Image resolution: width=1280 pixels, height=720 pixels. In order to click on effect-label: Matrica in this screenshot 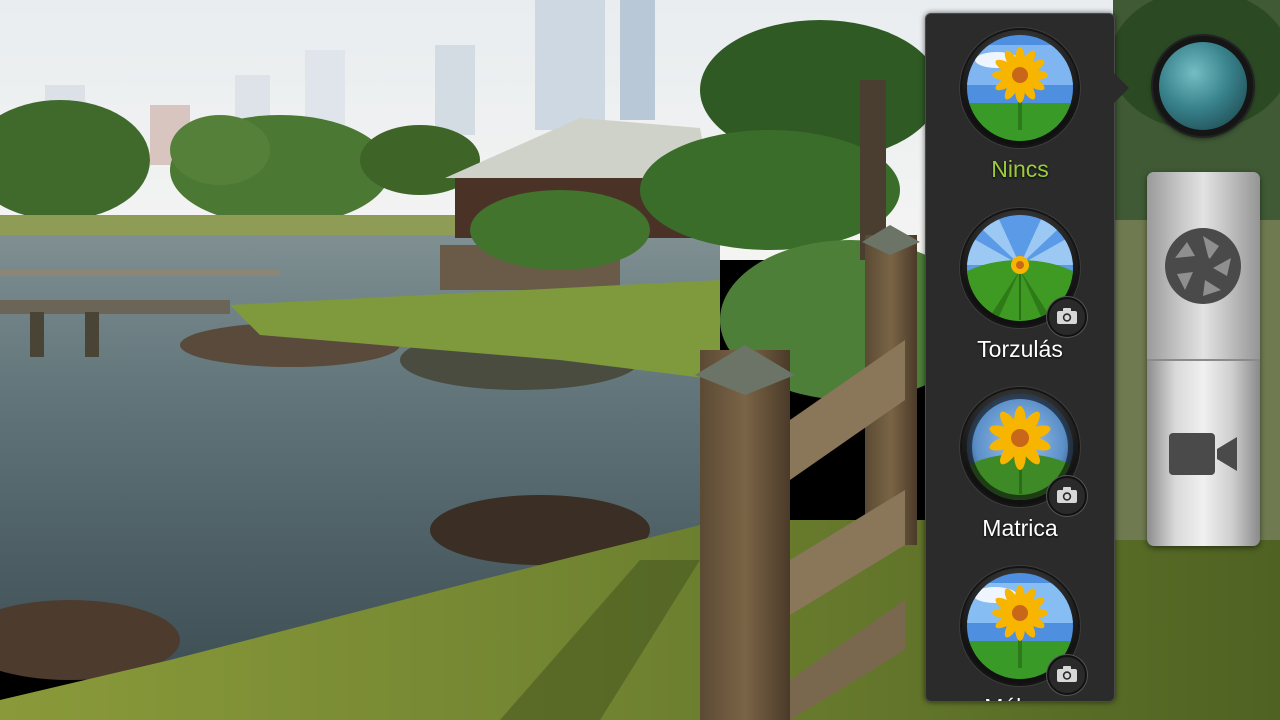, I will do `click(1020, 528)`.